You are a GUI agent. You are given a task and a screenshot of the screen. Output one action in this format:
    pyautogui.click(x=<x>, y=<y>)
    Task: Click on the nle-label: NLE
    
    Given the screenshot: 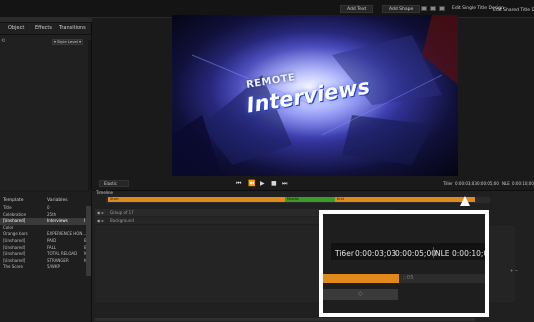 What is the action you would take?
    pyautogui.click(x=506, y=183)
    